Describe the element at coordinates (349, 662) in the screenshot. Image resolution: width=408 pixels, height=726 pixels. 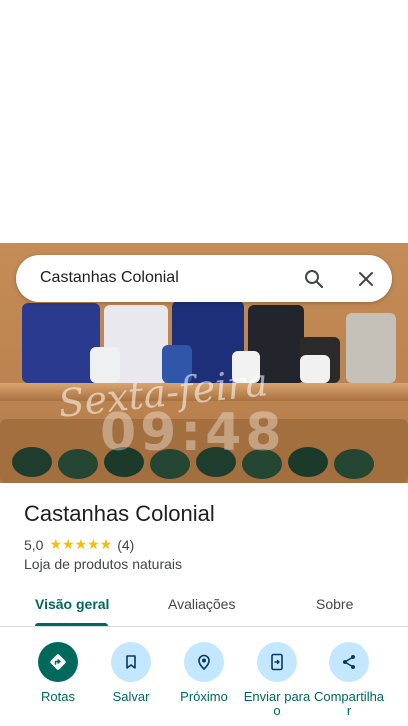
I see `share-icon` at that location.